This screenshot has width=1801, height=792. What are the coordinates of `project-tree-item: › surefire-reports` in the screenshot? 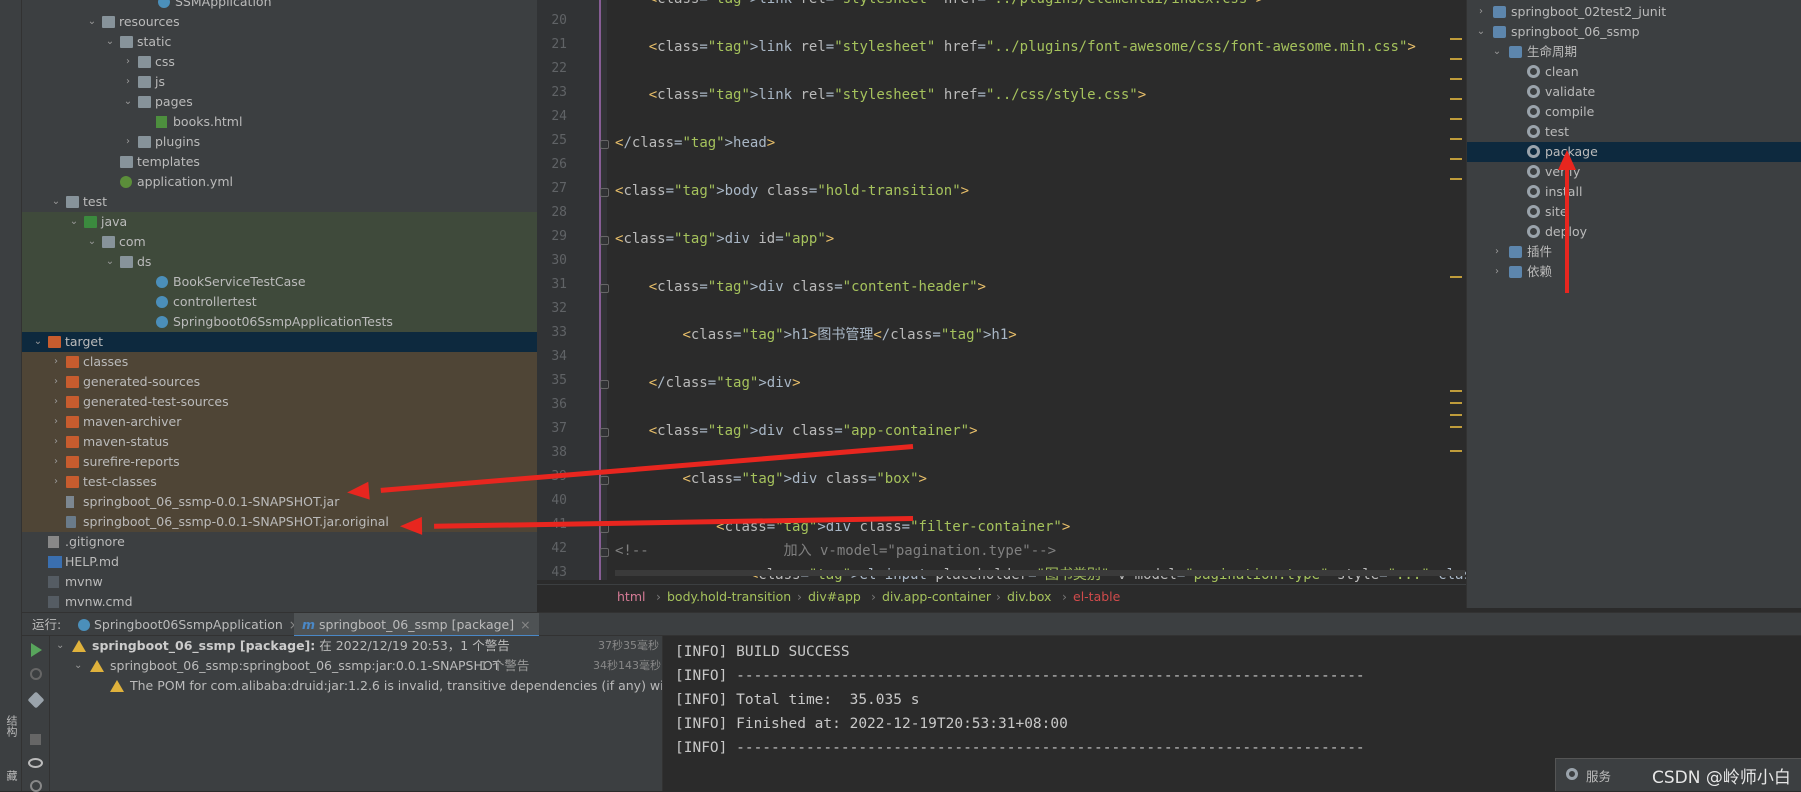 It's located at (279, 462).